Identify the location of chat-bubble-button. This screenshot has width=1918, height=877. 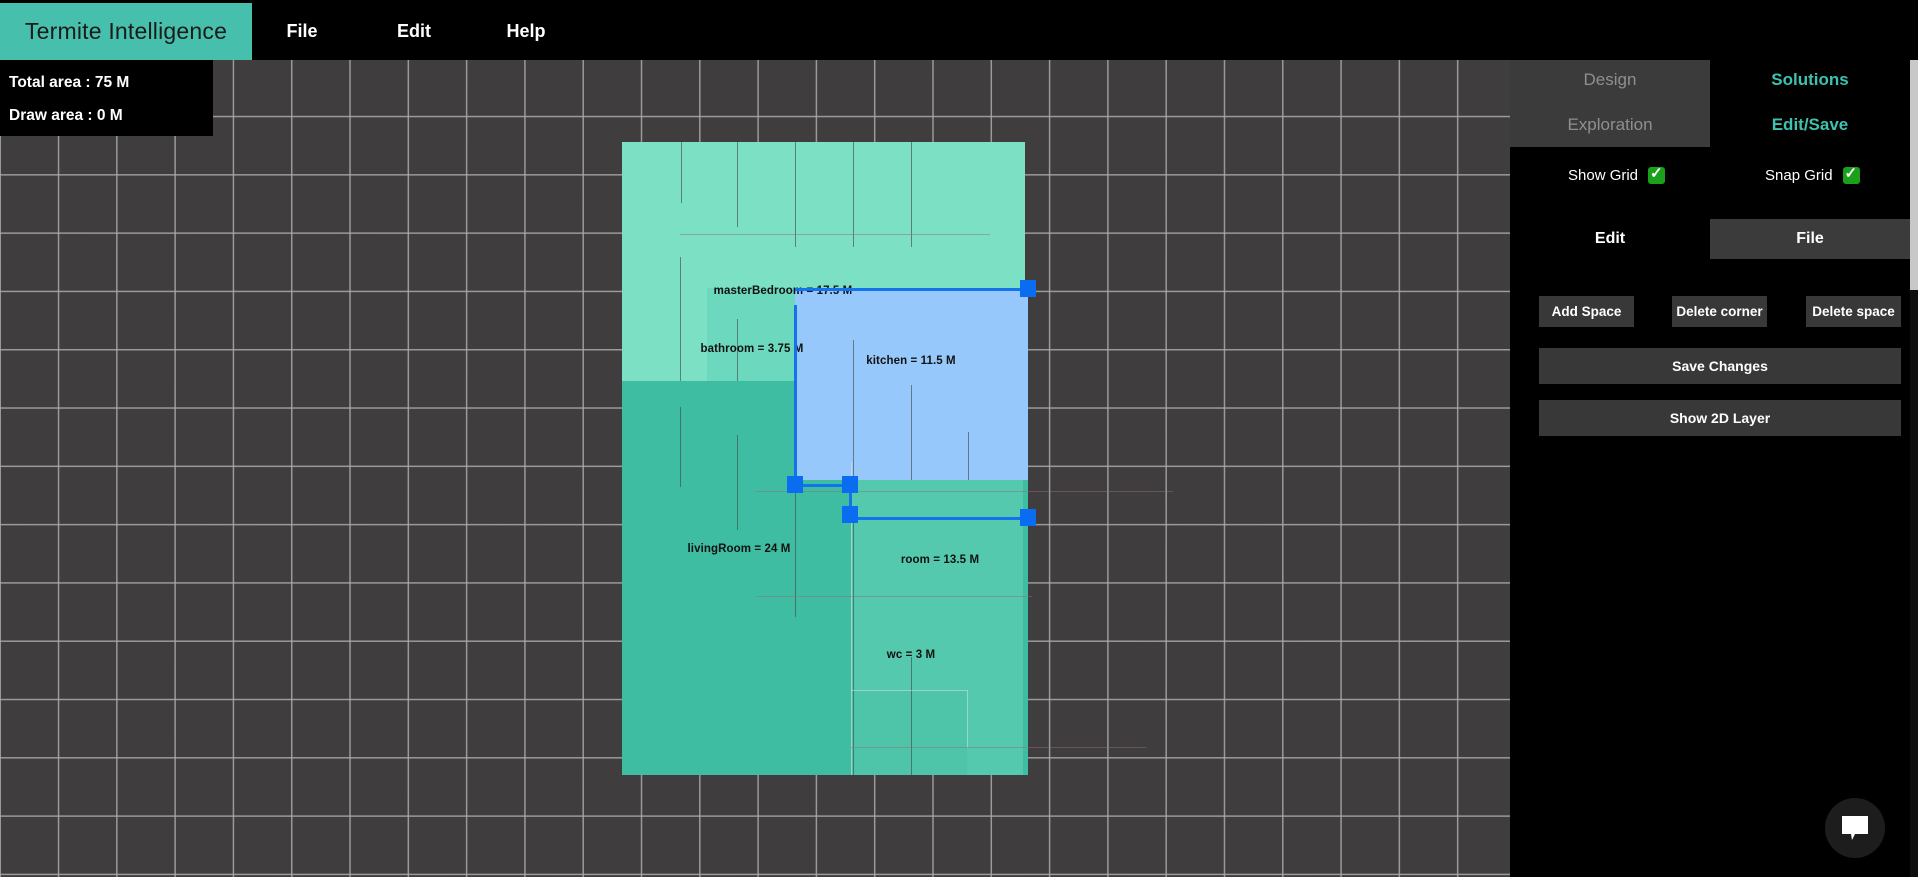
(1855, 828).